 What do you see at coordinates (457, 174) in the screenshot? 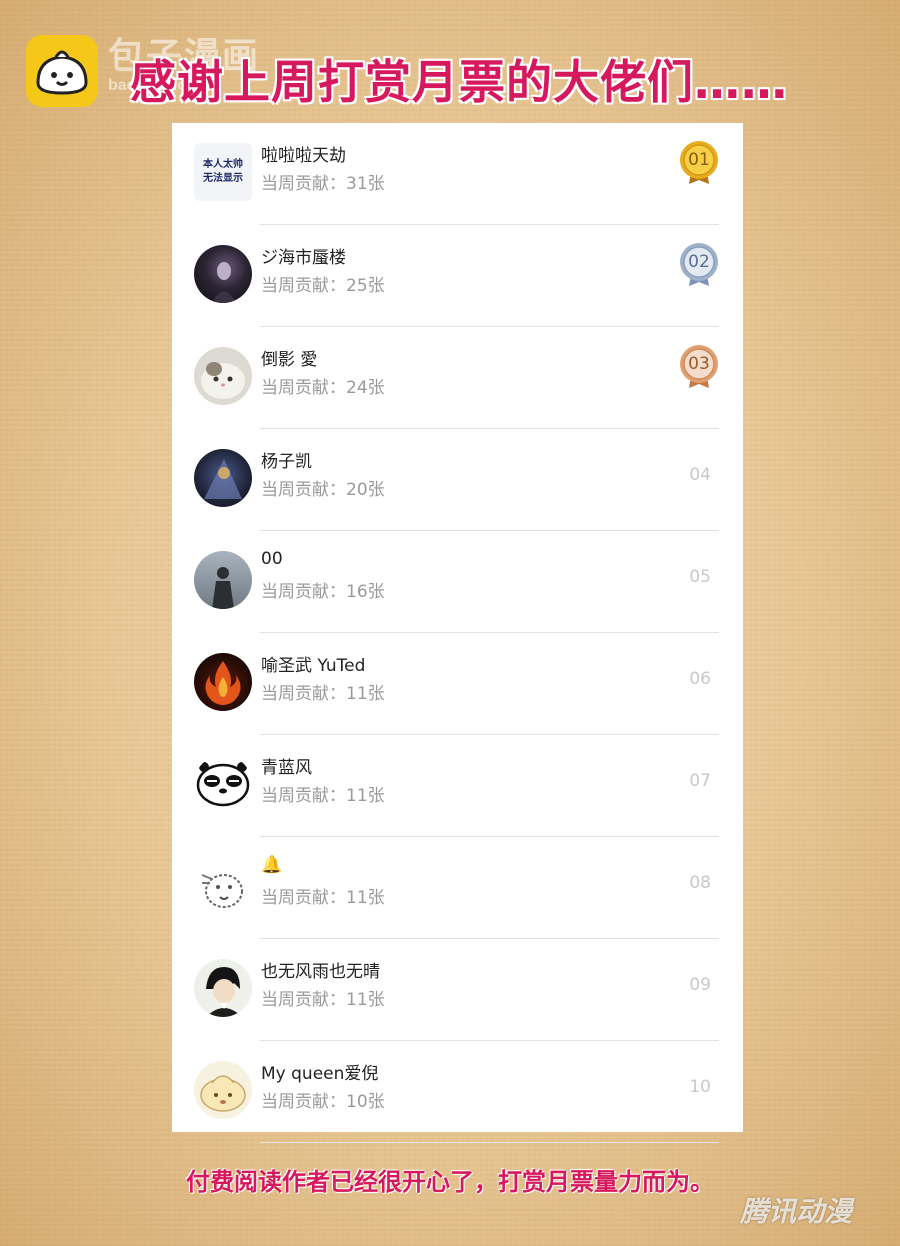
I see `list-item: 本人太帅 无法显示 啦啦啦天劫 当周贡献：31张 01` at bounding box center [457, 174].